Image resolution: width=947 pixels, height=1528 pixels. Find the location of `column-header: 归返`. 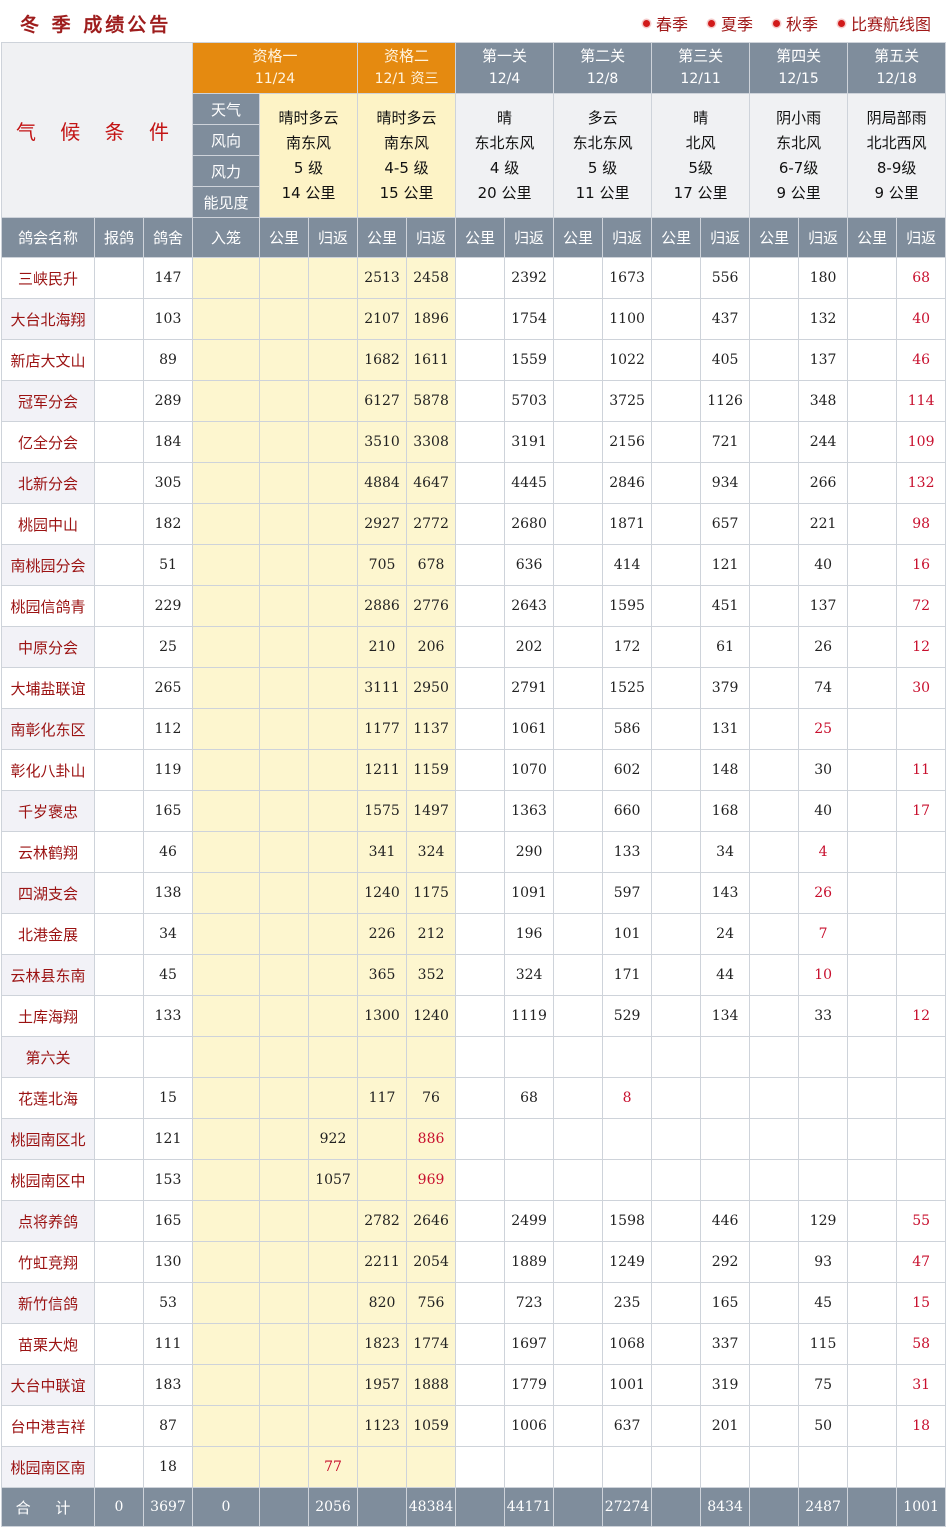

column-header: 归返 is located at coordinates (529, 237).